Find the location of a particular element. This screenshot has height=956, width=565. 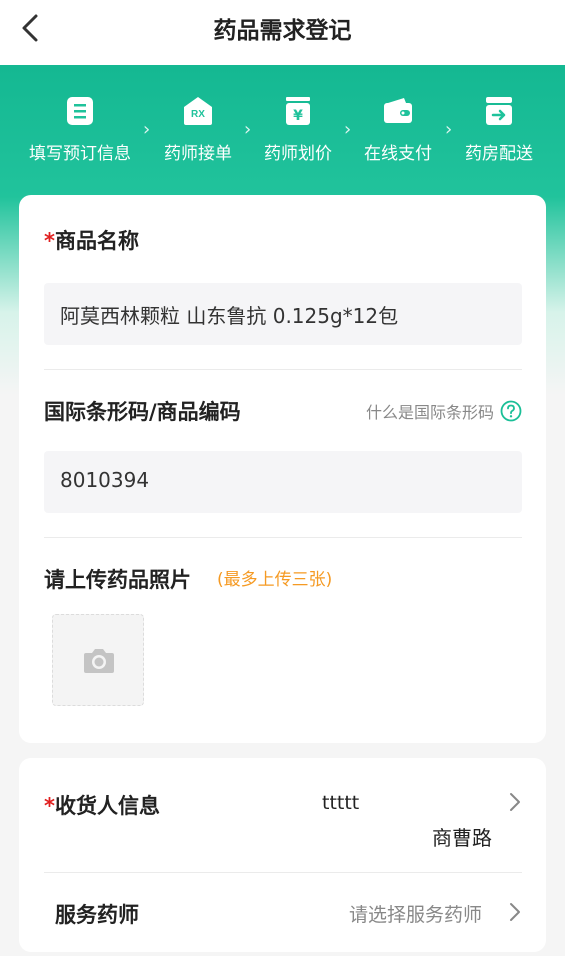

product-name-label: *商品名称 is located at coordinates (91, 241).